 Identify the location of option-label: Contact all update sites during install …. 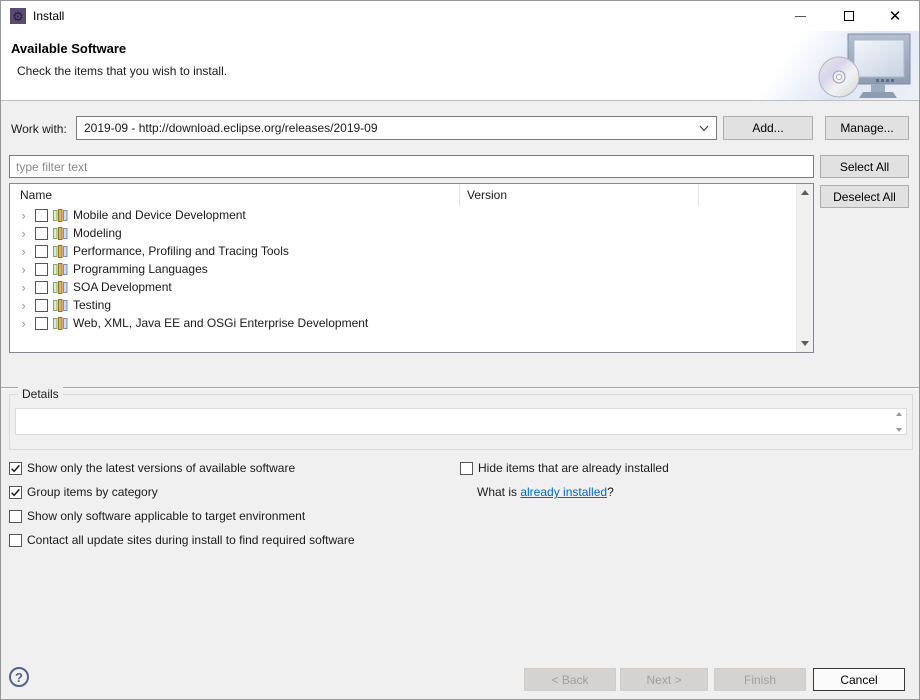
(191, 540).